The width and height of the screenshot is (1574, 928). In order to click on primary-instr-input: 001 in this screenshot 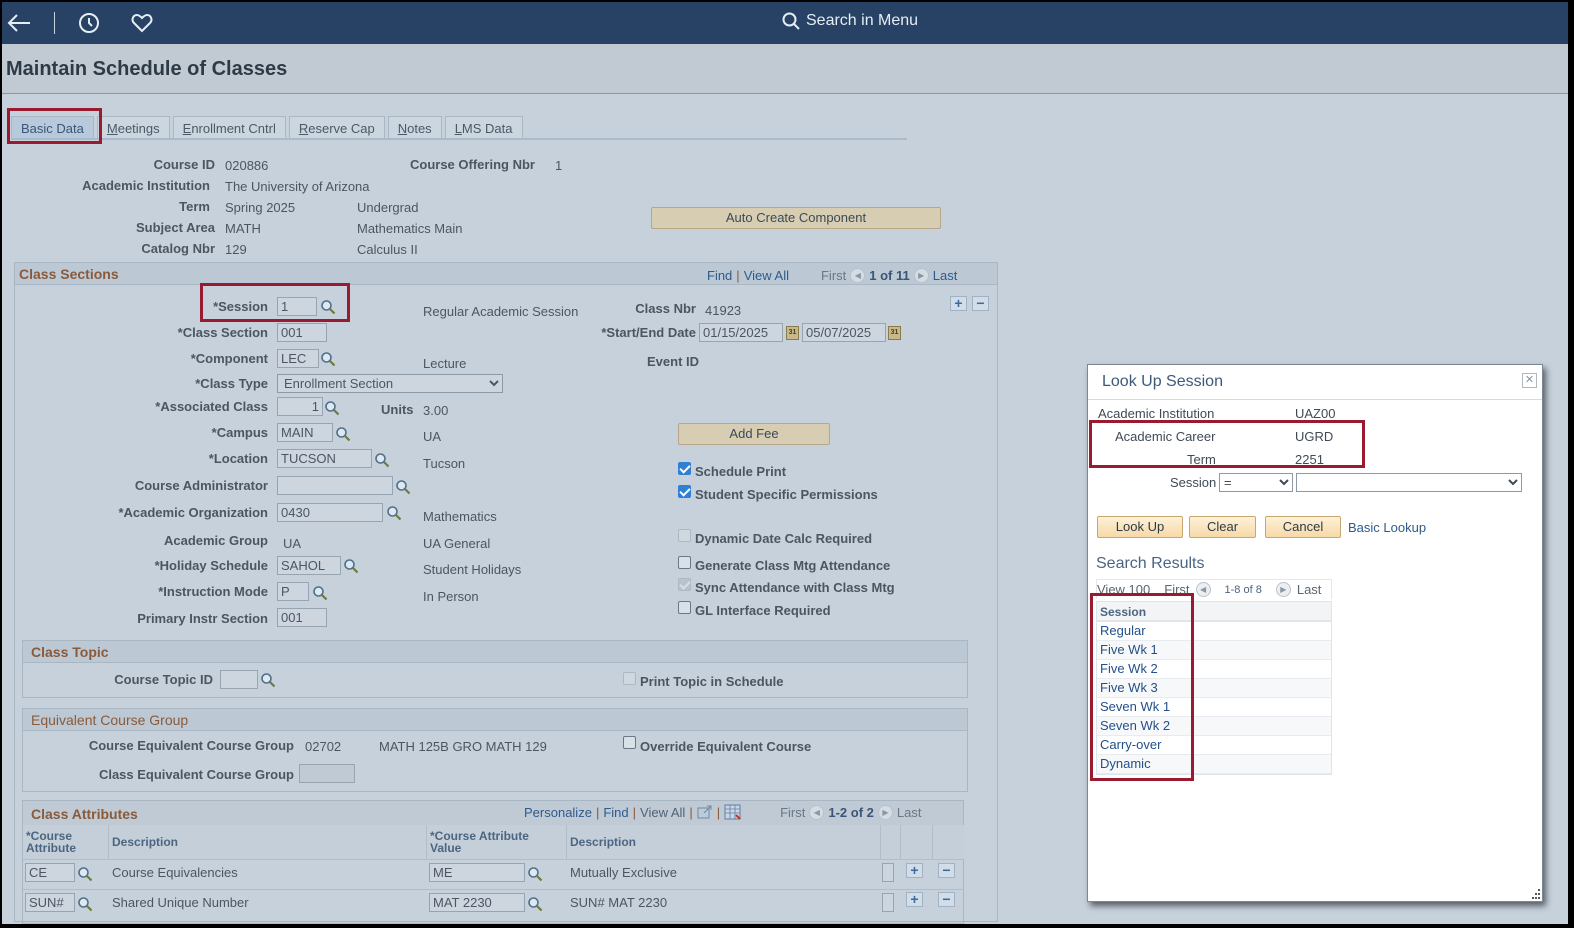, I will do `click(302, 617)`.